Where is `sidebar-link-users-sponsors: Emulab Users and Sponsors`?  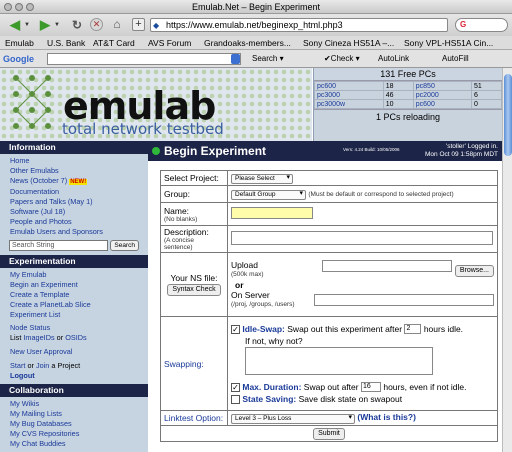 sidebar-link-users-sponsors: Emulab Users and Sponsors is located at coordinates (74, 232).